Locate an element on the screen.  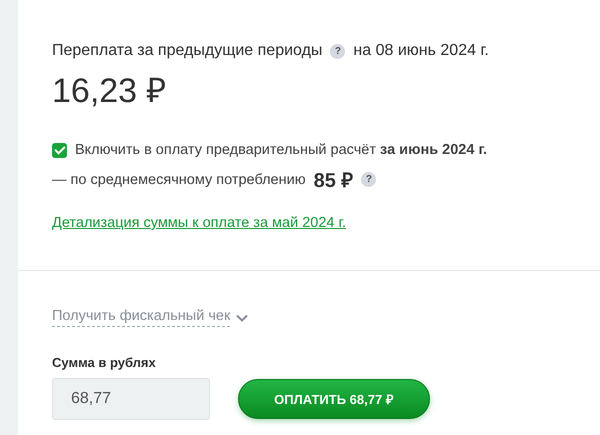
overpayment-title: Переплата за предыдущие периоды is located at coordinates (187, 51).